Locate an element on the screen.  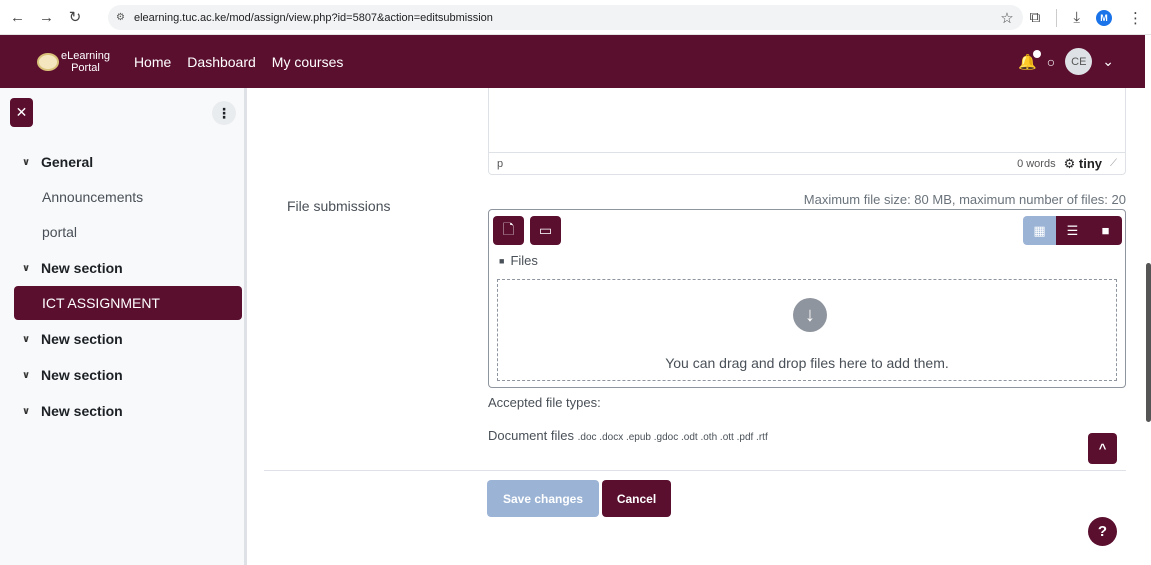
save-changes-button: Save changes is located at coordinates (543, 498).